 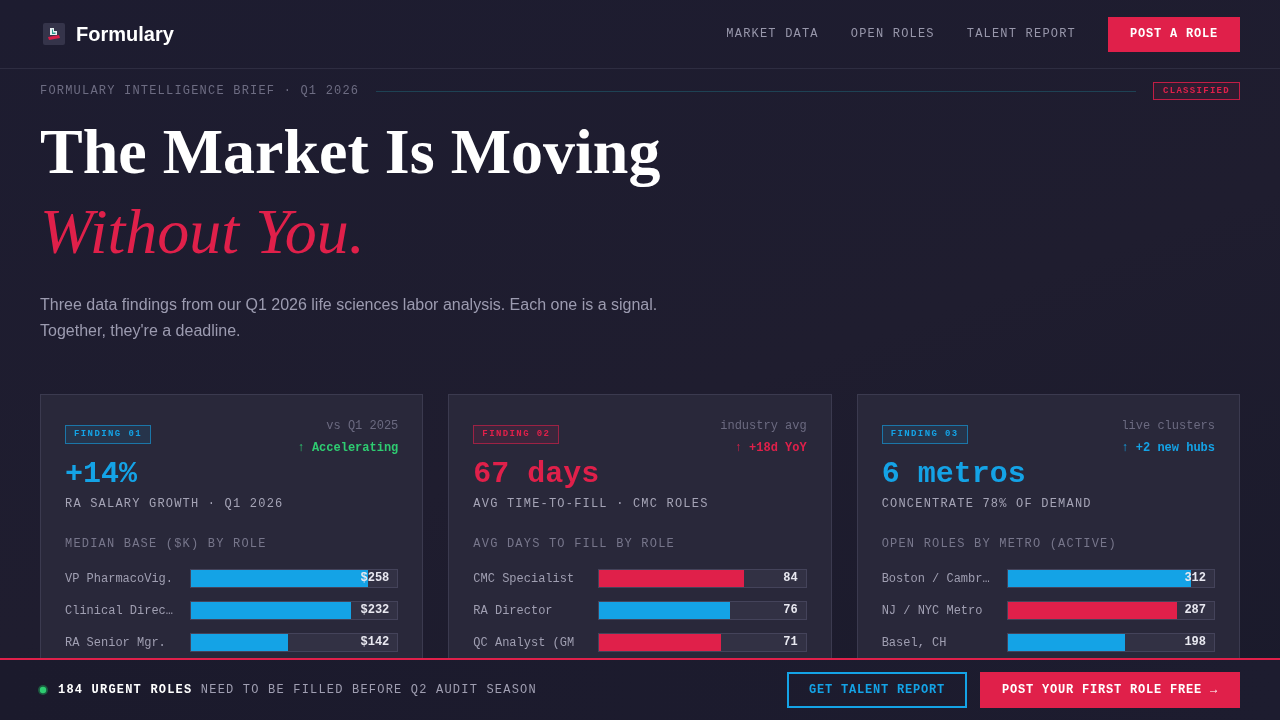 I want to click on finding-tag: FINDING 03, so click(x=924, y=434).